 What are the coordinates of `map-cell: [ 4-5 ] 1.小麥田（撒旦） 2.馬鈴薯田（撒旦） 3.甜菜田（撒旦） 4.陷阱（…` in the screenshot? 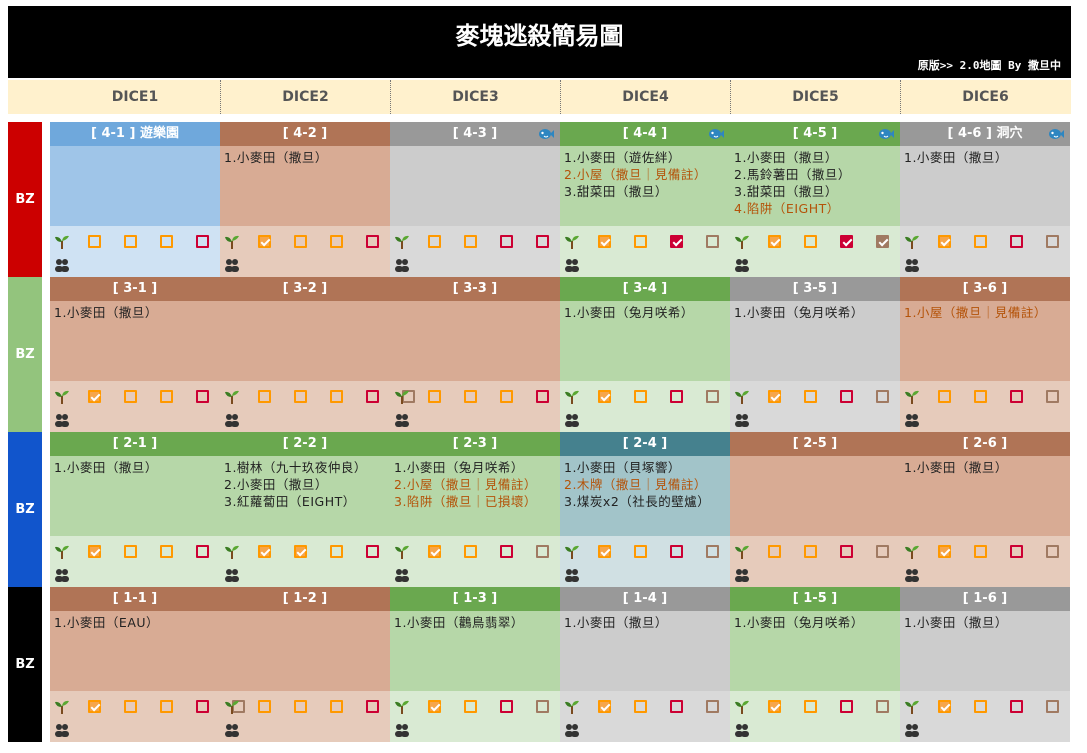 It's located at (815, 199).